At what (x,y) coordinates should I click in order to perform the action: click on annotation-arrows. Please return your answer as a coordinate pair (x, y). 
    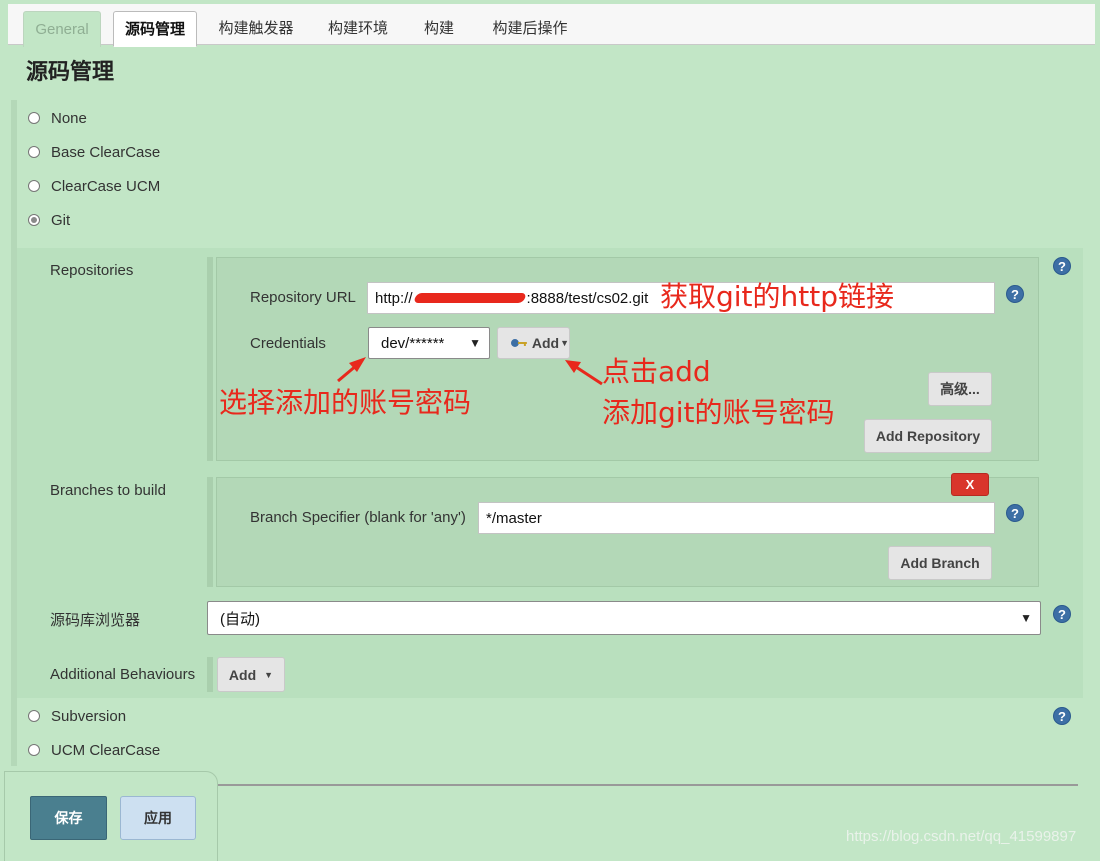
    Looking at the image, I should click on (470, 371).